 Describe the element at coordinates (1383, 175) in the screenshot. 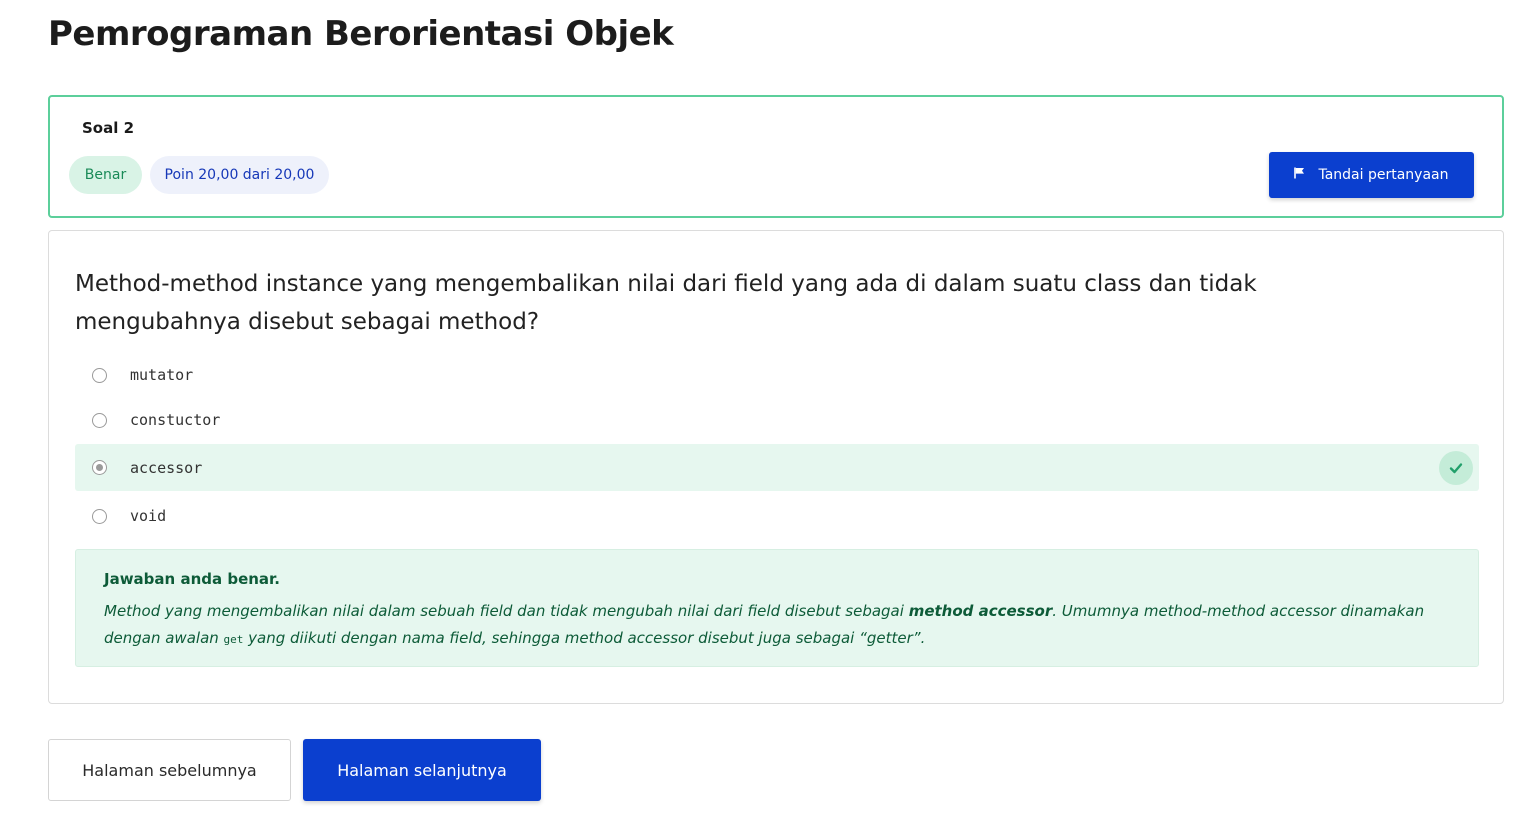

I see `flag-question-label: Tandai pertanyaan` at that location.